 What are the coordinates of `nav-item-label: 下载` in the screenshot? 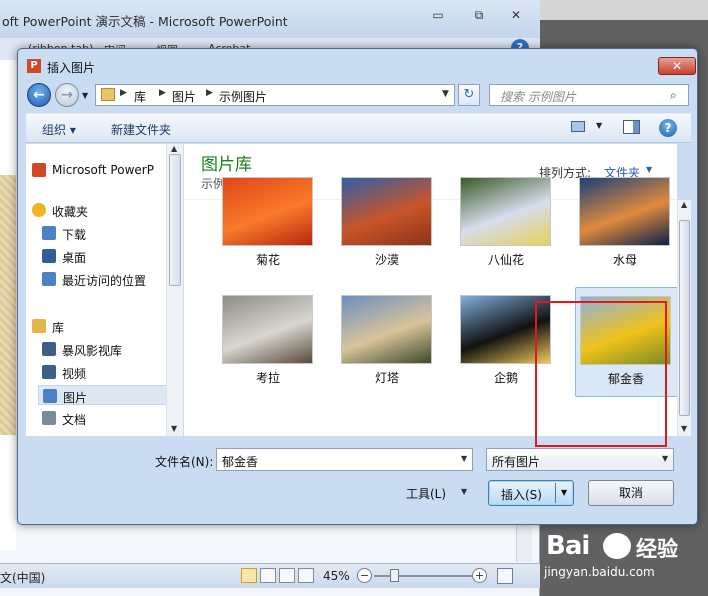 It's located at (74, 235).